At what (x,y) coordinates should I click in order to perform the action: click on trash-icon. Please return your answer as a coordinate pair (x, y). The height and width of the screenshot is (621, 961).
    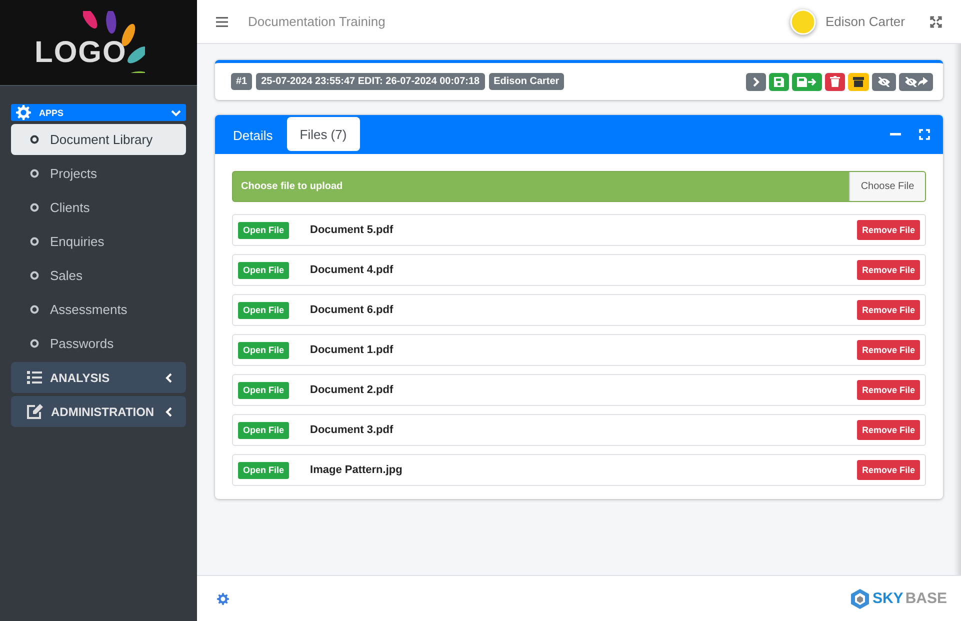
    Looking at the image, I should click on (835, 81).